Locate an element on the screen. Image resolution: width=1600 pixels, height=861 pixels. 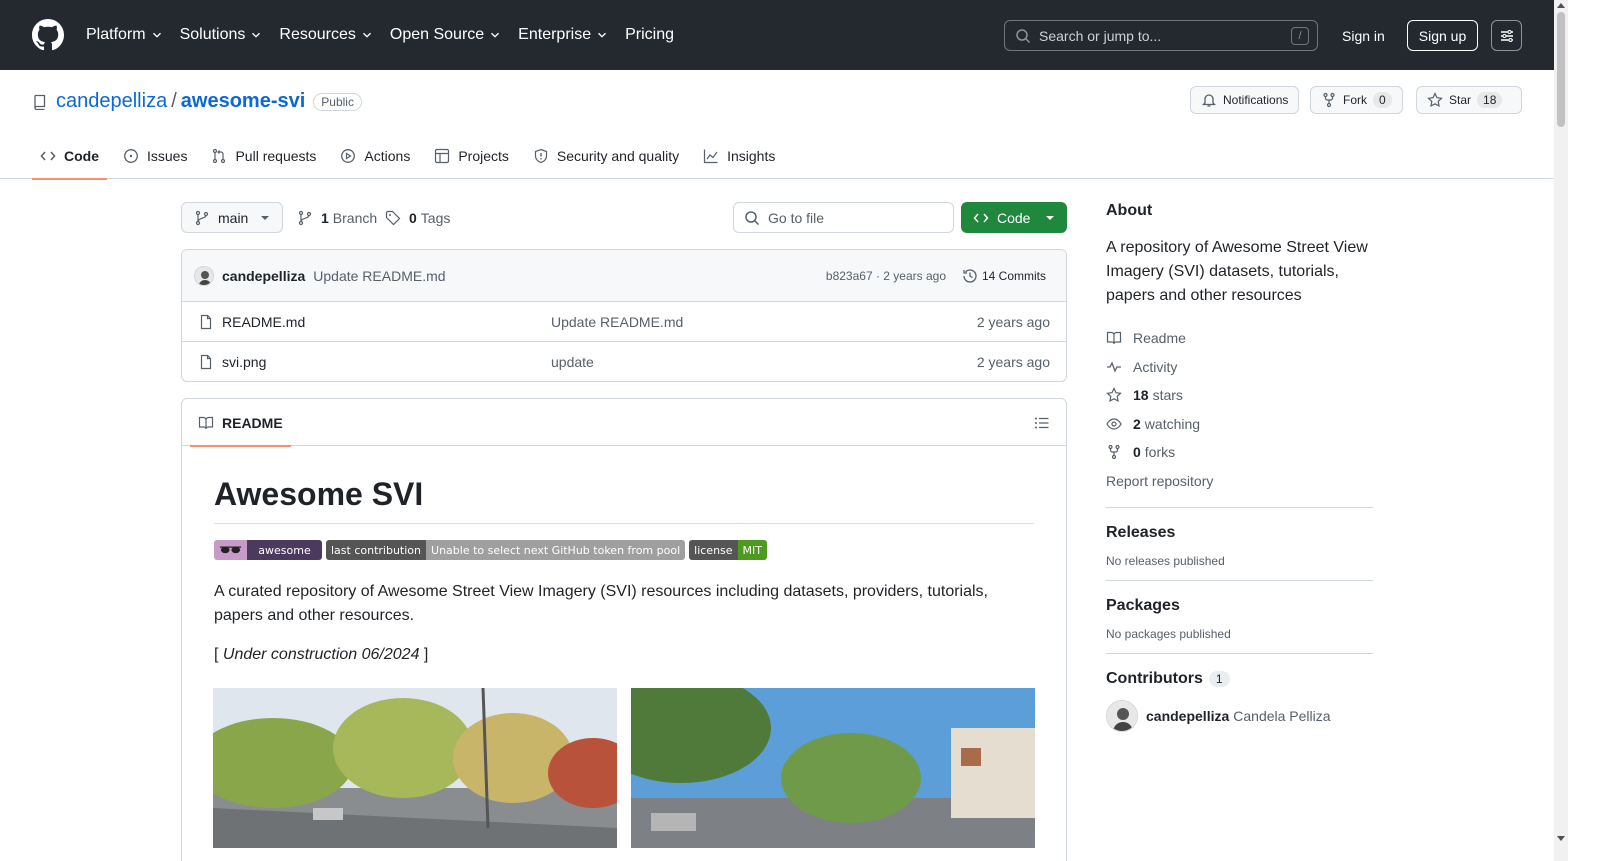
branches-link: 1 Branch is located at coordinates (337, 217).